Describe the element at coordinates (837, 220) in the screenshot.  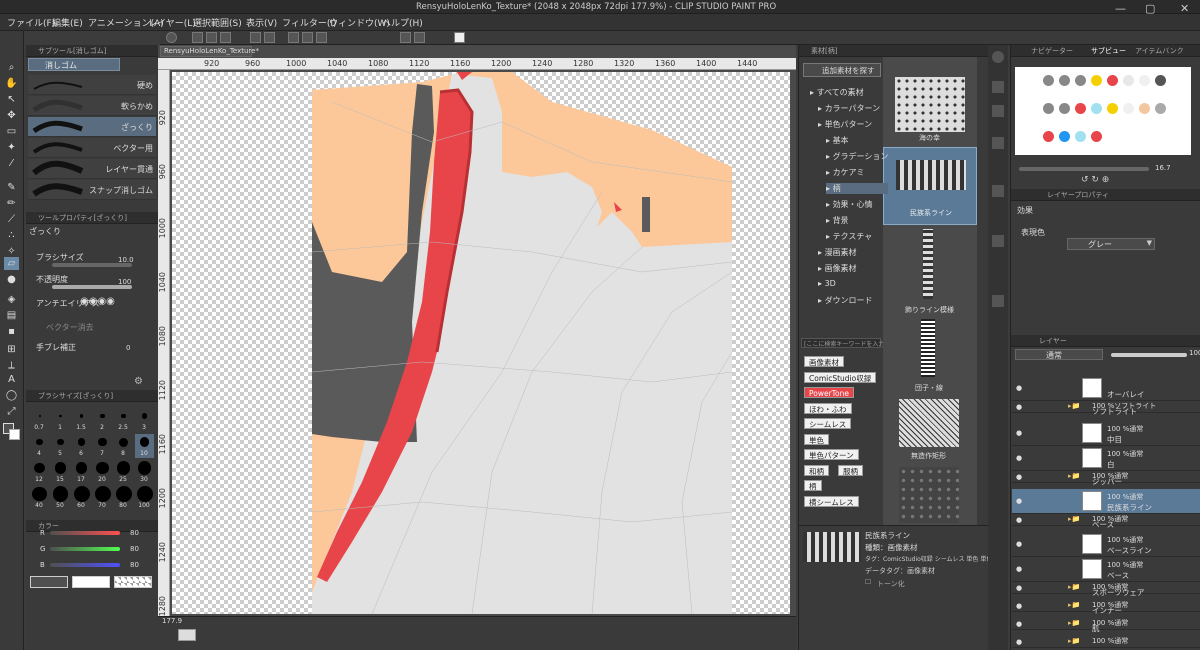
I see `tree-item: ▸ 背景` at that location.